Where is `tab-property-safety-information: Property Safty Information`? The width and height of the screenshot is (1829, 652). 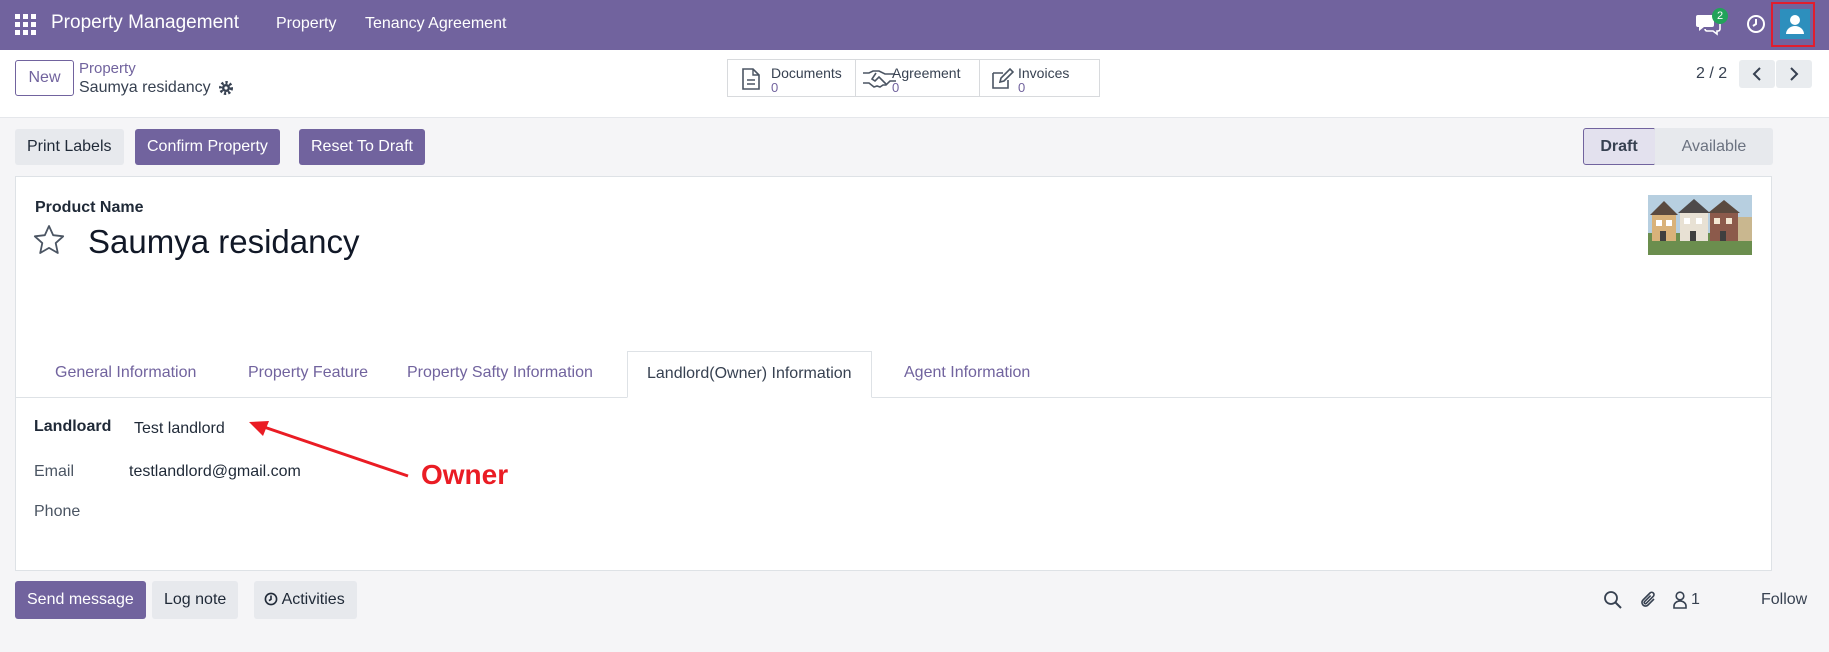 tab-property-safety-information: Property Safty Information is located at coordinates (500, 374).